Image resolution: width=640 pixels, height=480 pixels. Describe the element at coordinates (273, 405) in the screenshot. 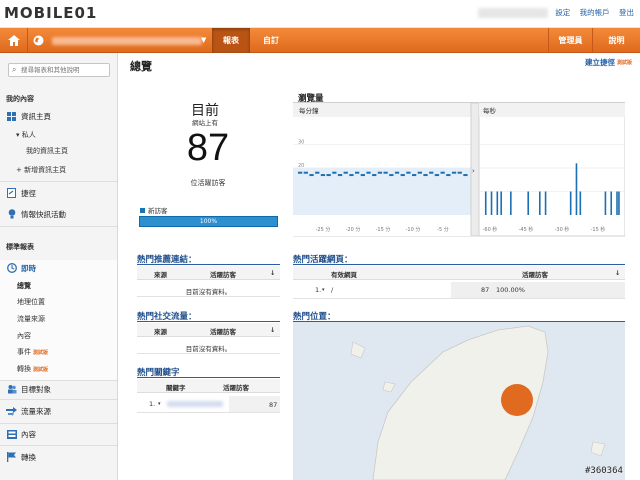

I see `row-count: 87` at that location.